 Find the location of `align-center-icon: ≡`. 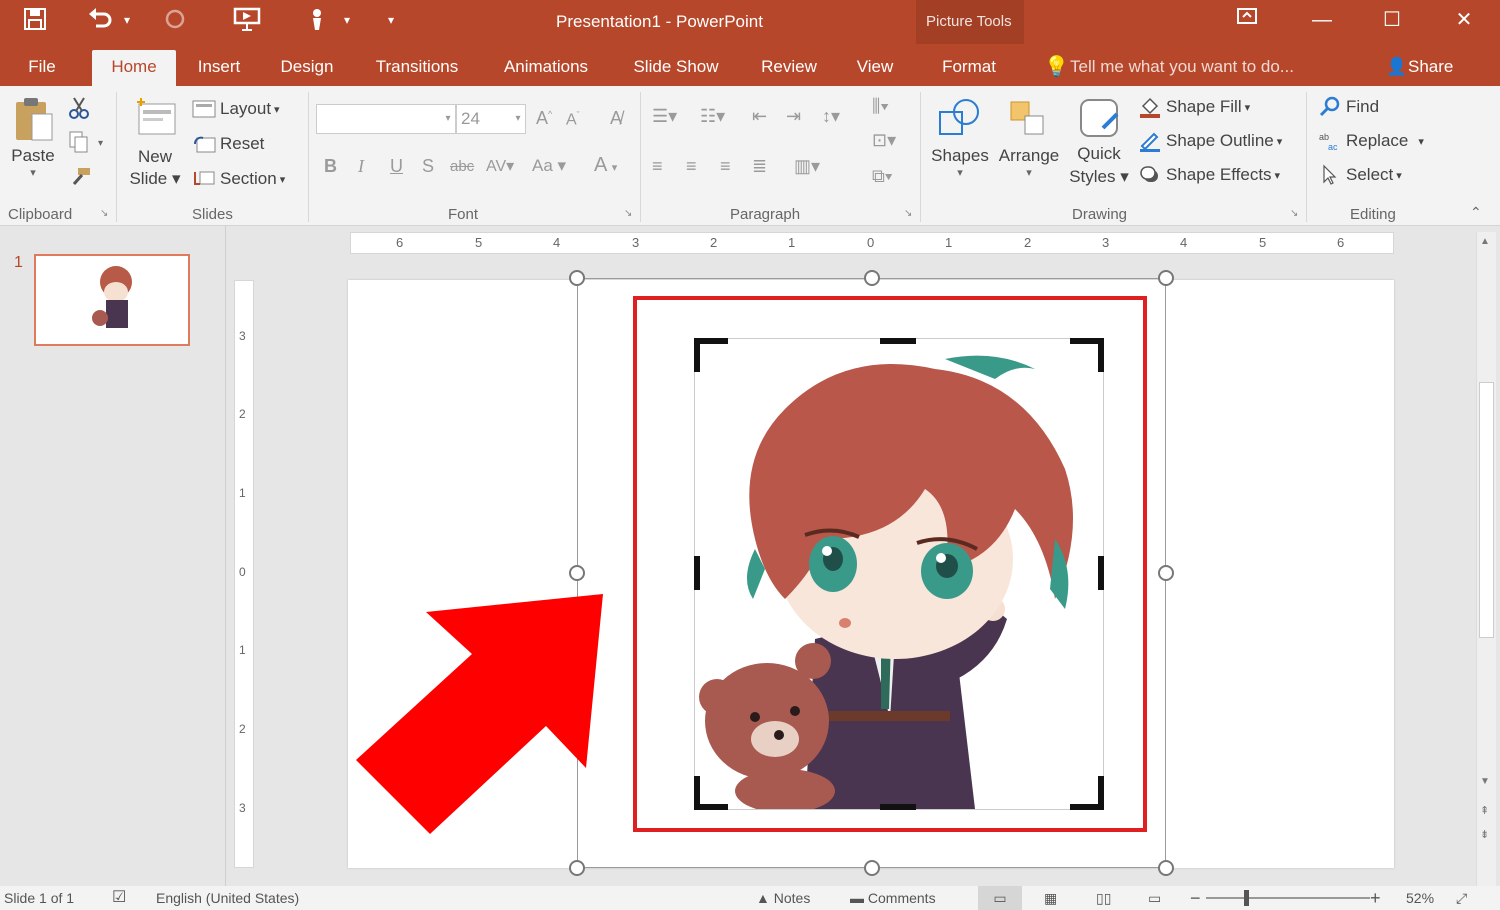

align-center-icon: ≡ is located at coordinates (691, 166).